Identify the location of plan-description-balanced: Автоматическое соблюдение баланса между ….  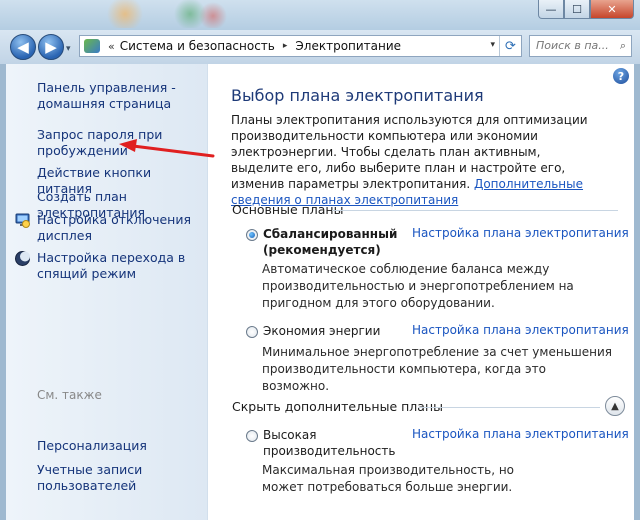
(418, 286).